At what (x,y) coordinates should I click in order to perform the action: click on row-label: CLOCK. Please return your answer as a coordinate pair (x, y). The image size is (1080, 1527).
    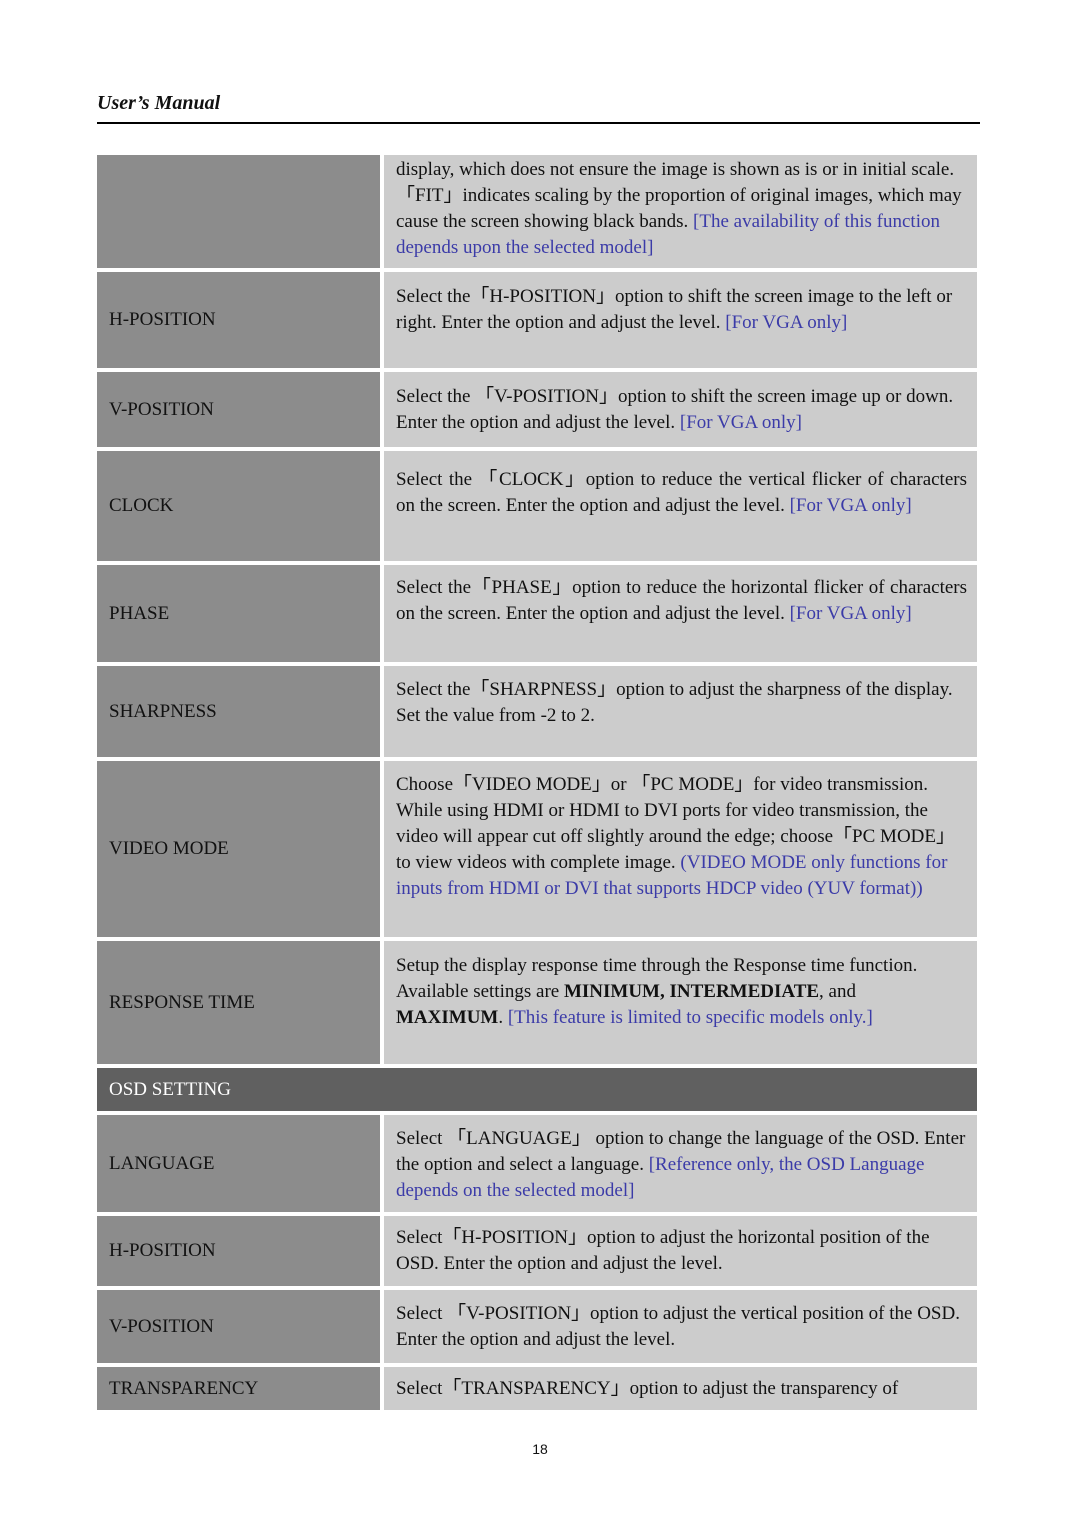
    Looking at the image, I should click on (238, 506).